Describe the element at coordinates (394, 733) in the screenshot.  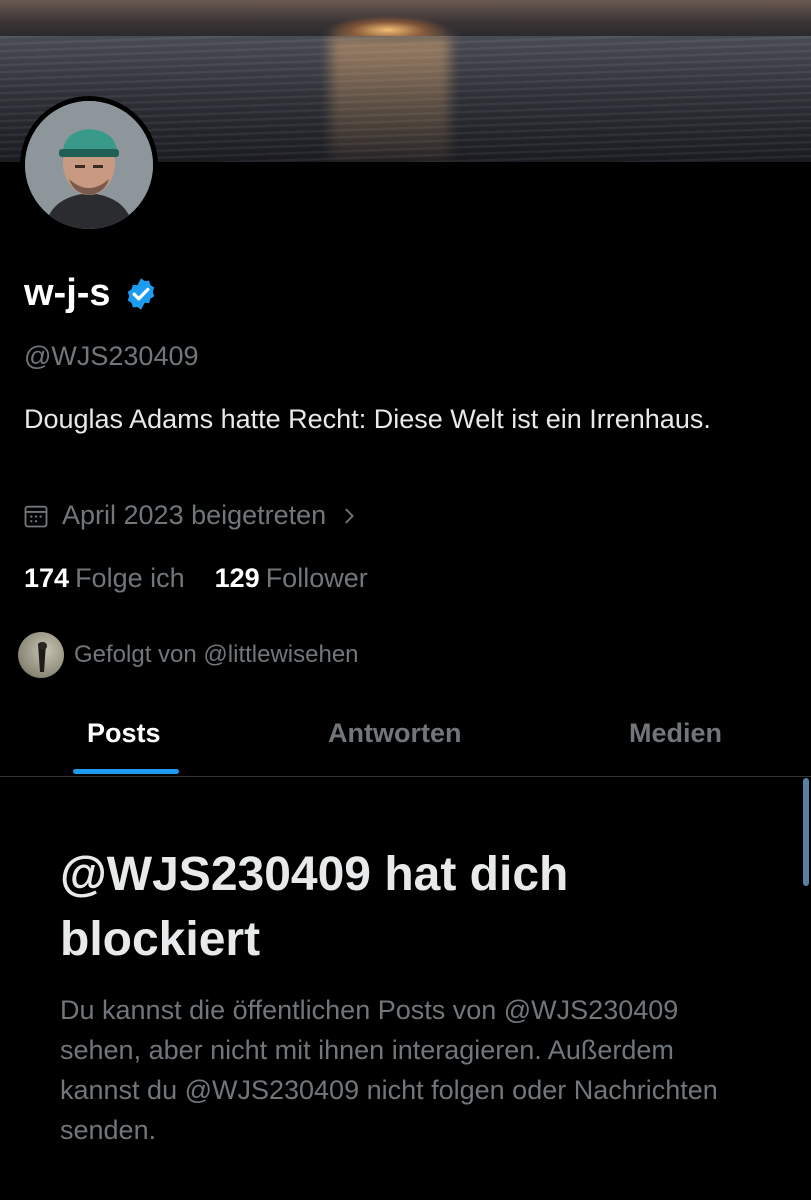
I see `tab-replies: Antworten` at that location.